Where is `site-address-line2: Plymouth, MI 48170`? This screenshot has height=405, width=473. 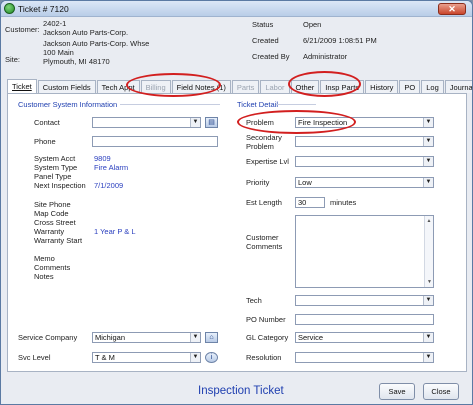 site-address-line2: Plymouth, MI 48170 is located at coordinates (76, 61).